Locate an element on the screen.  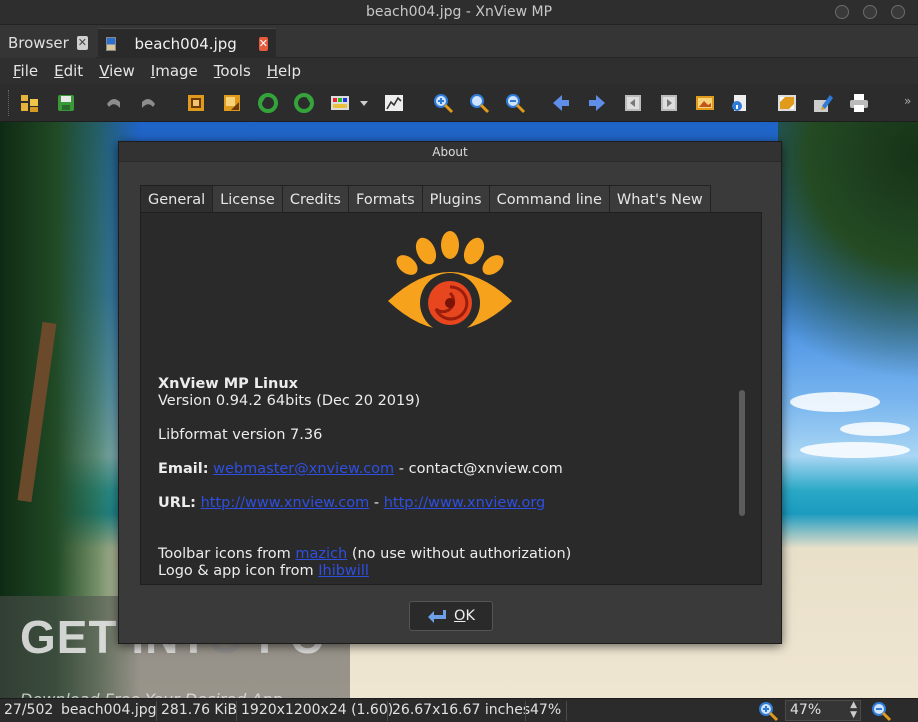
close-window-button is located at coordinates (898, 12).